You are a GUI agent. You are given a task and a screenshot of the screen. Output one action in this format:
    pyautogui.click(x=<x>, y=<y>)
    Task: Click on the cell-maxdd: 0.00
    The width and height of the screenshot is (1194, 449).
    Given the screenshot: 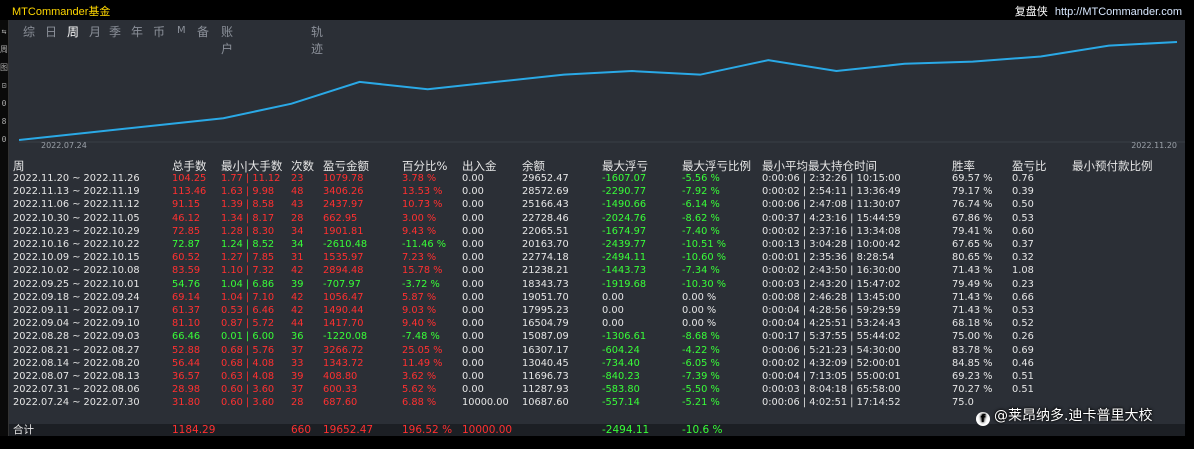 What is the action you would take?
    pyautogui.click(x=613, y=310)
    